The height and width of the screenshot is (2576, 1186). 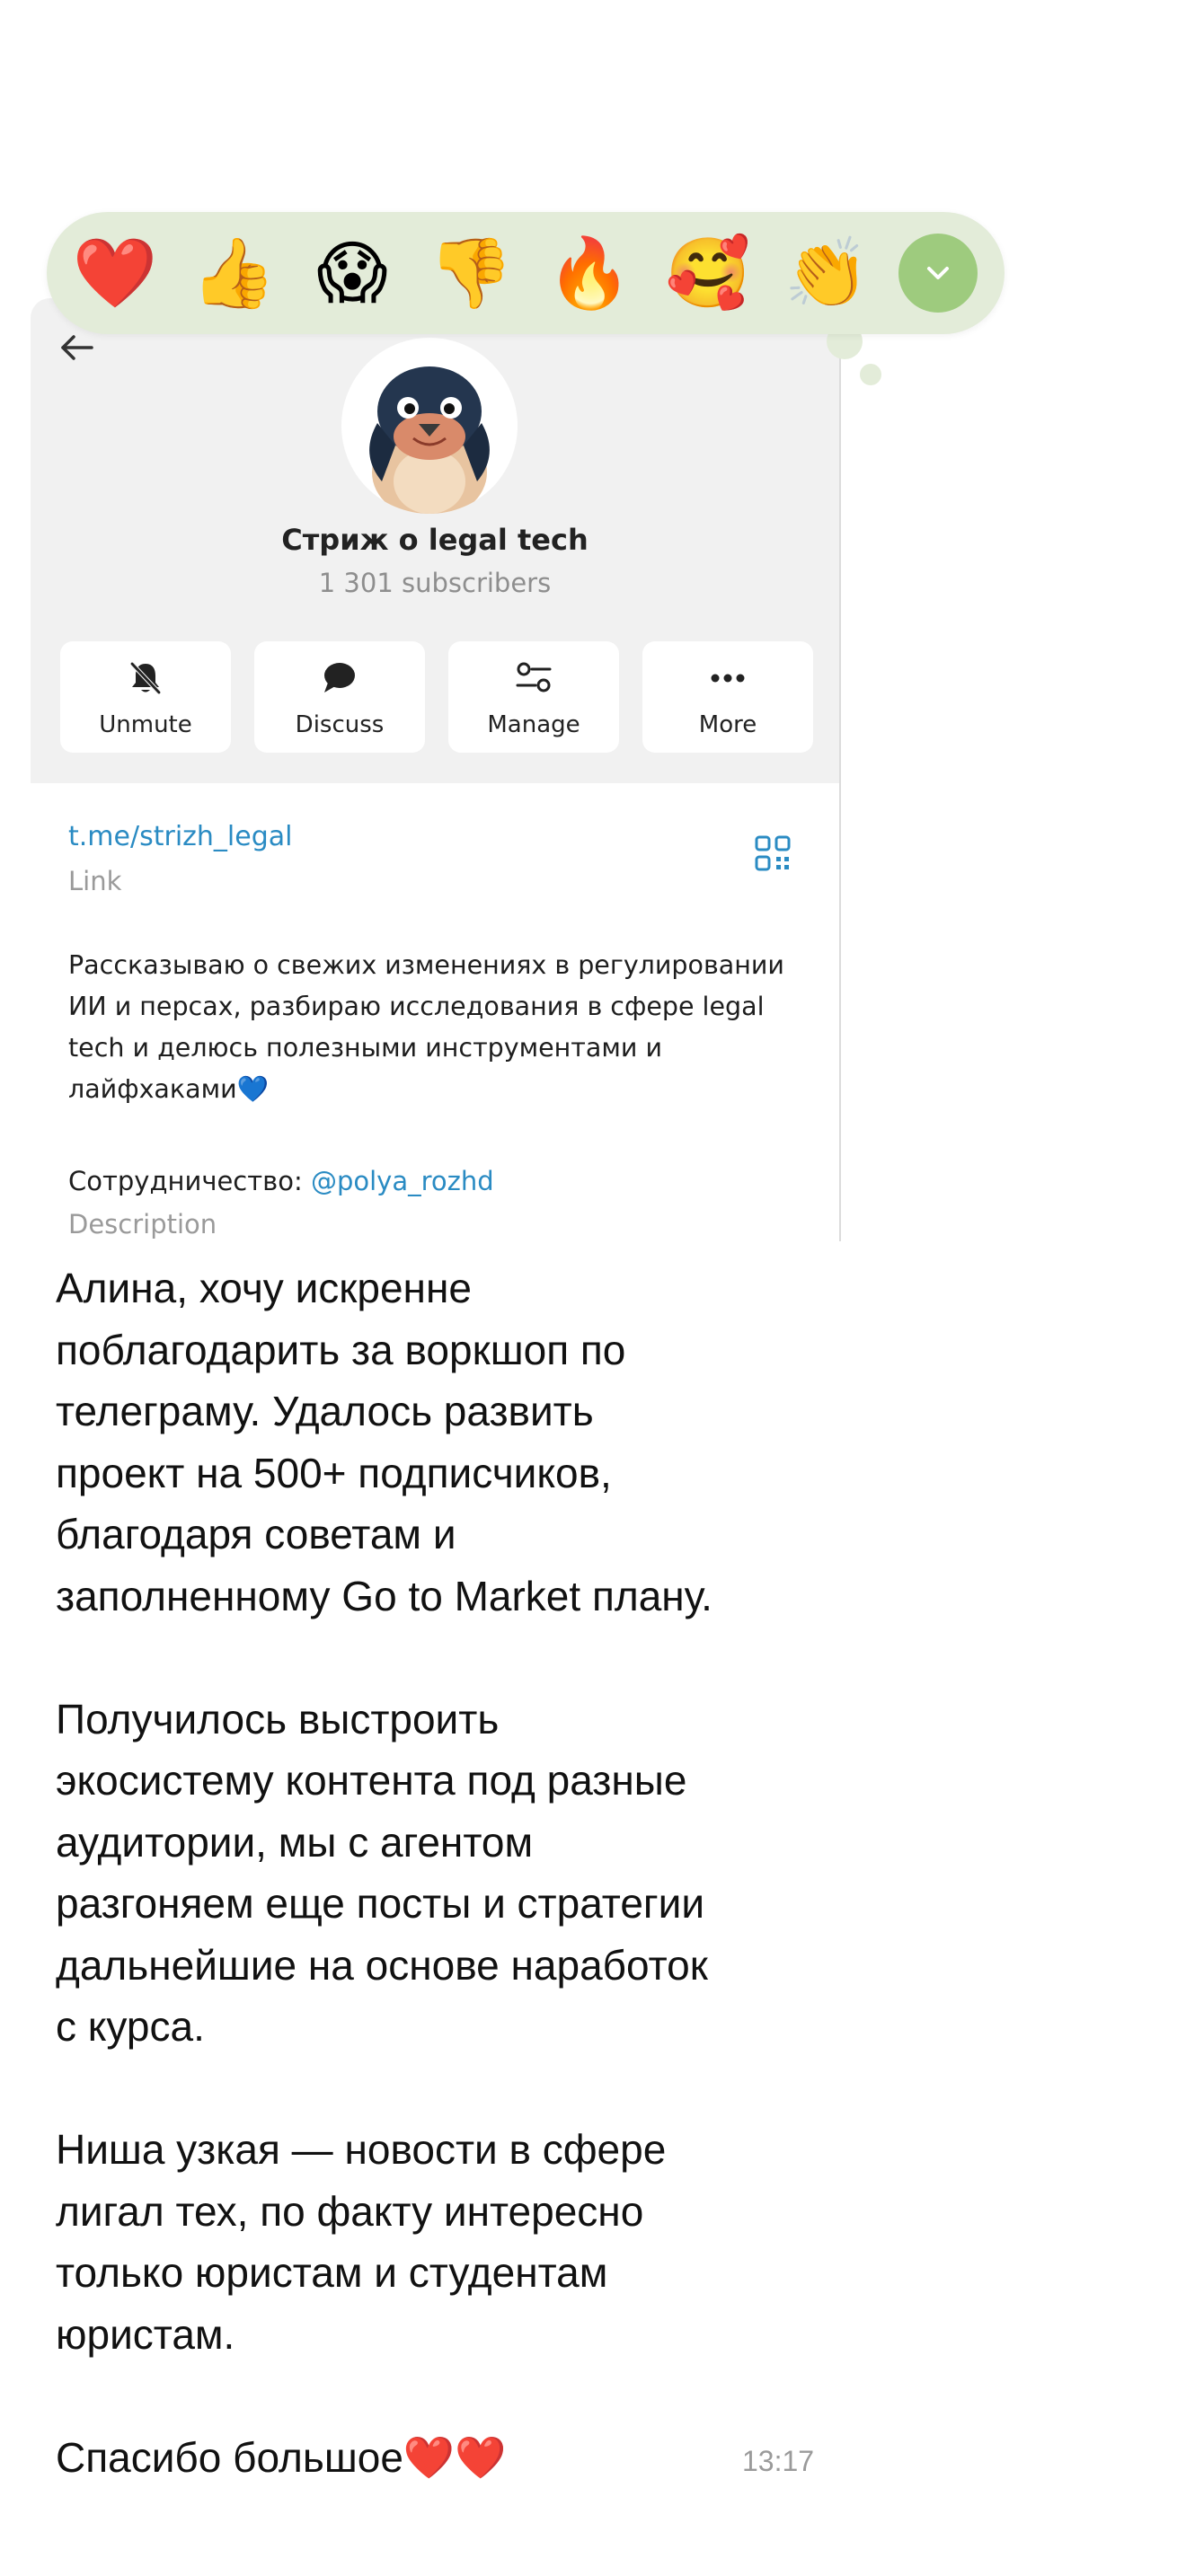 I want to click on channel-name: Стриж о legal tech, so click(x=435, y=540).